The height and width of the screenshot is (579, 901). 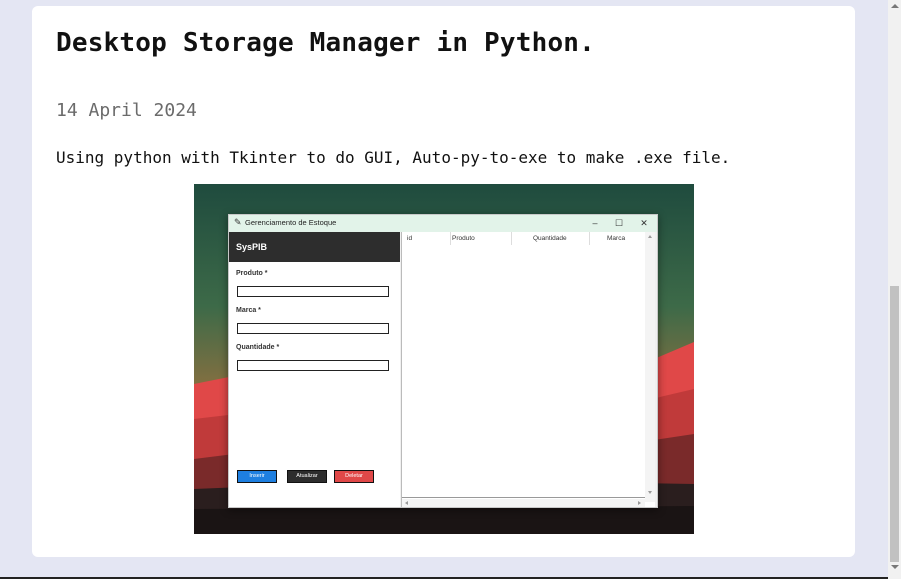 I want to click on window-title: Gerenciamento de Estoque, so click(x=291, y=222).